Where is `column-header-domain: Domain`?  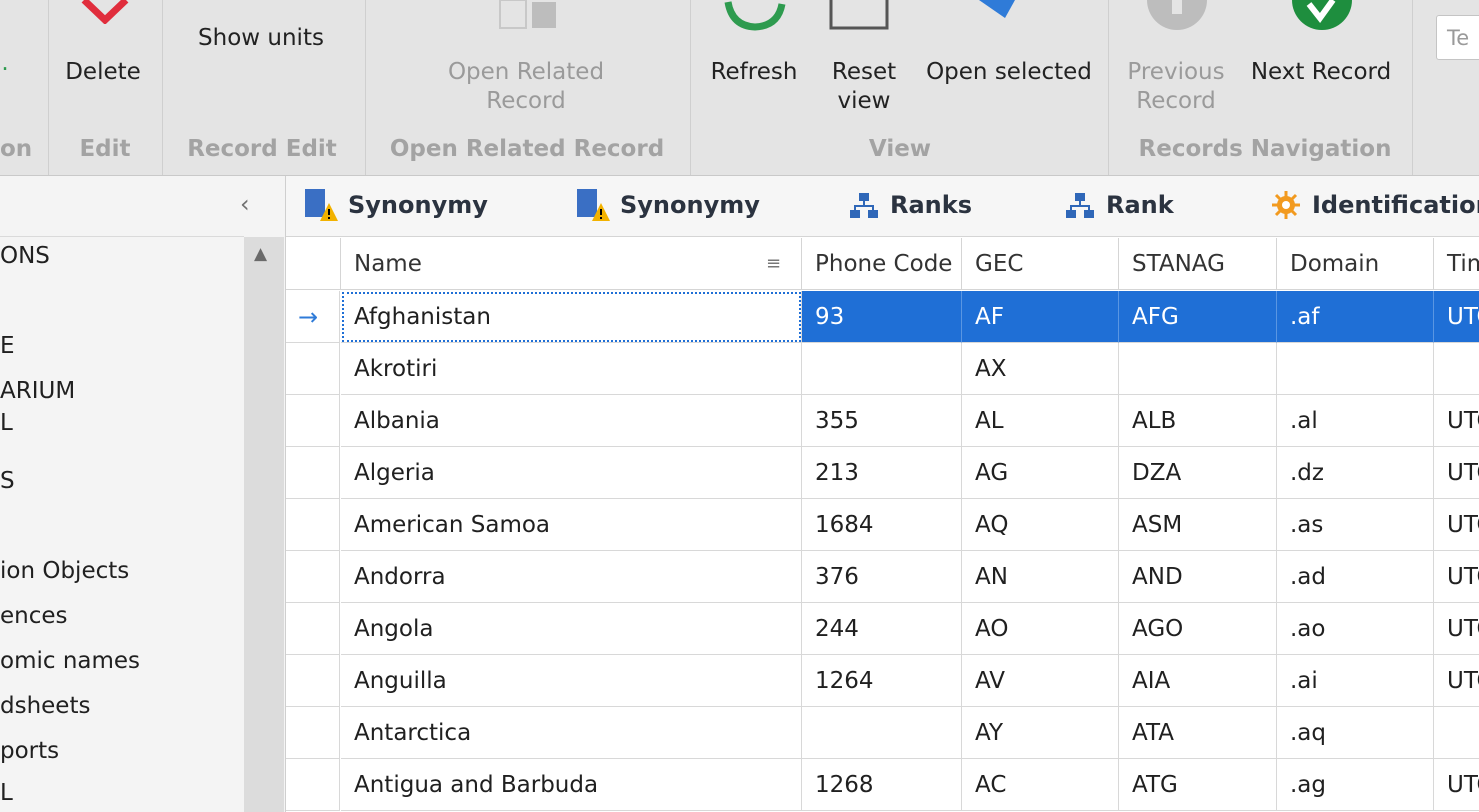 column-header-domain: Domain is located at coordinates (1355, 264).